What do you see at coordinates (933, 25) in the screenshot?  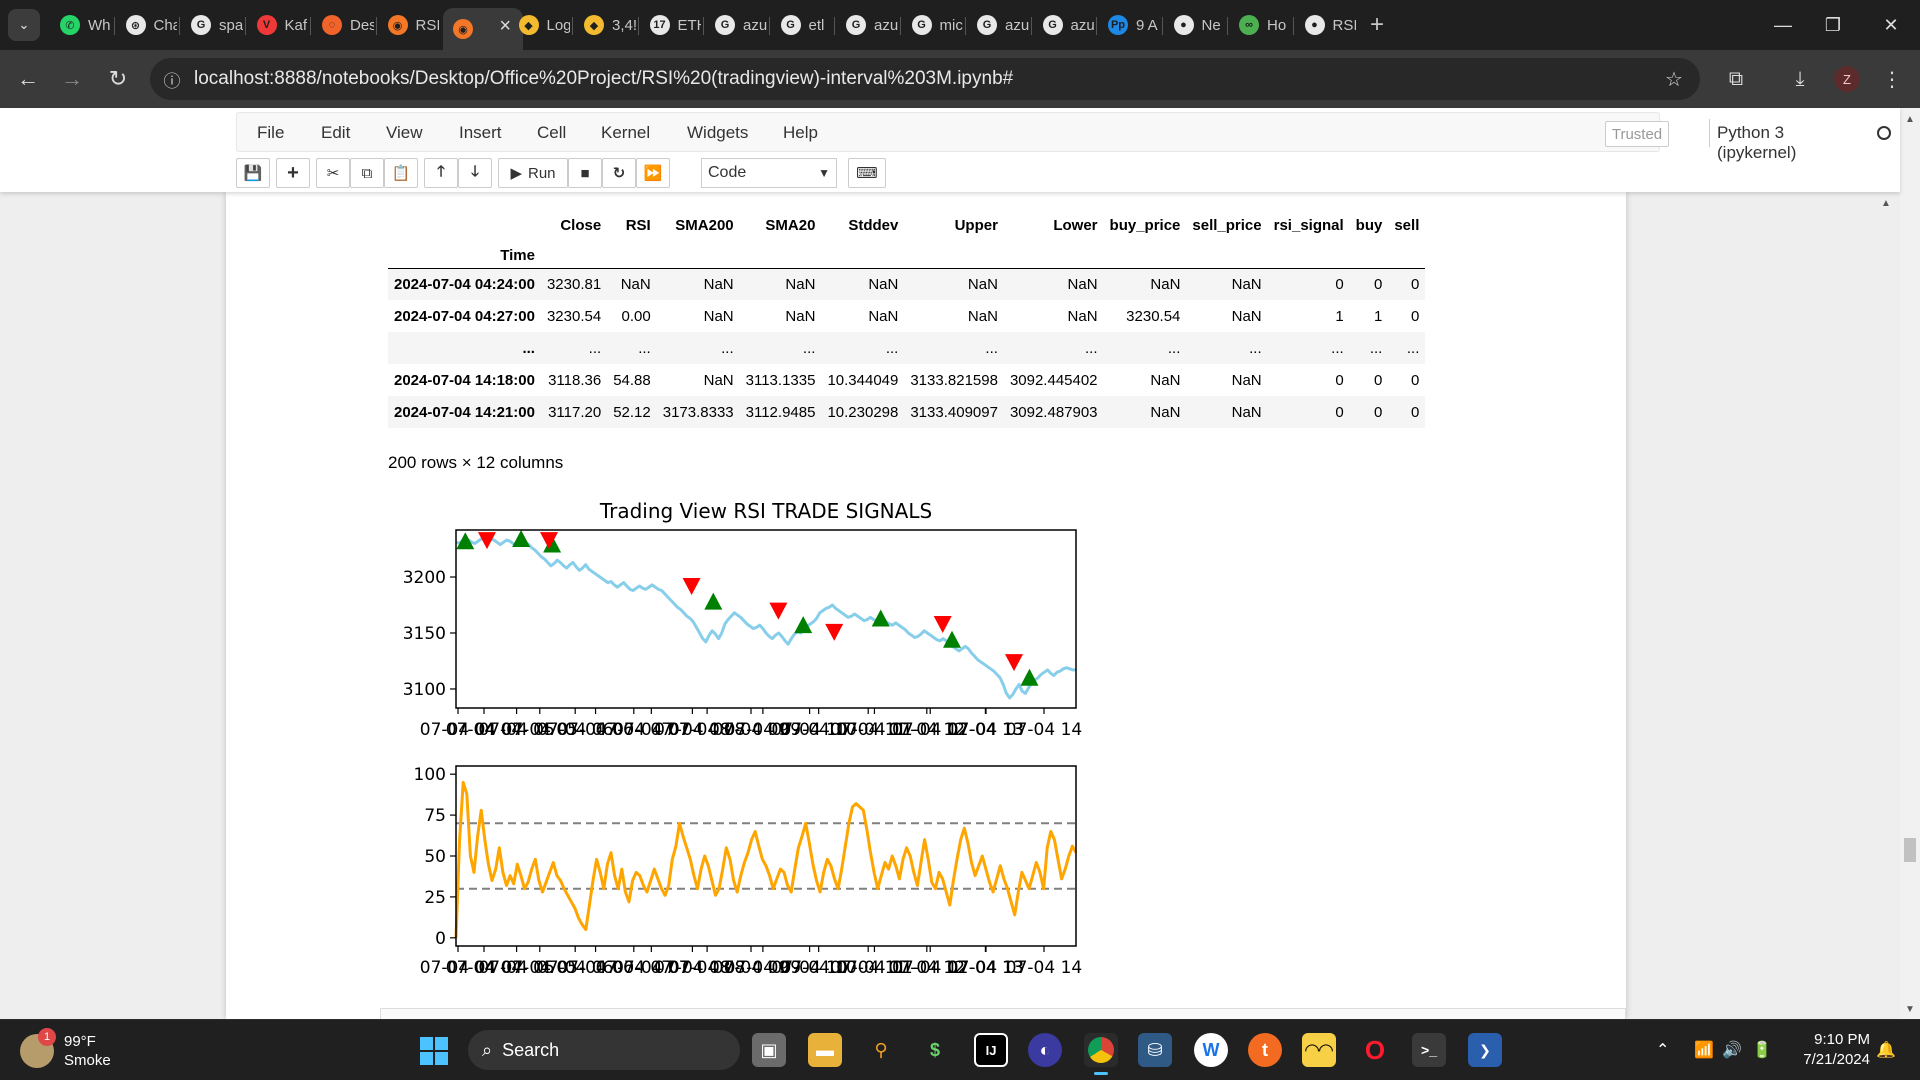 I see `browser-tab: Gmic` at bounding box center [933, 25].